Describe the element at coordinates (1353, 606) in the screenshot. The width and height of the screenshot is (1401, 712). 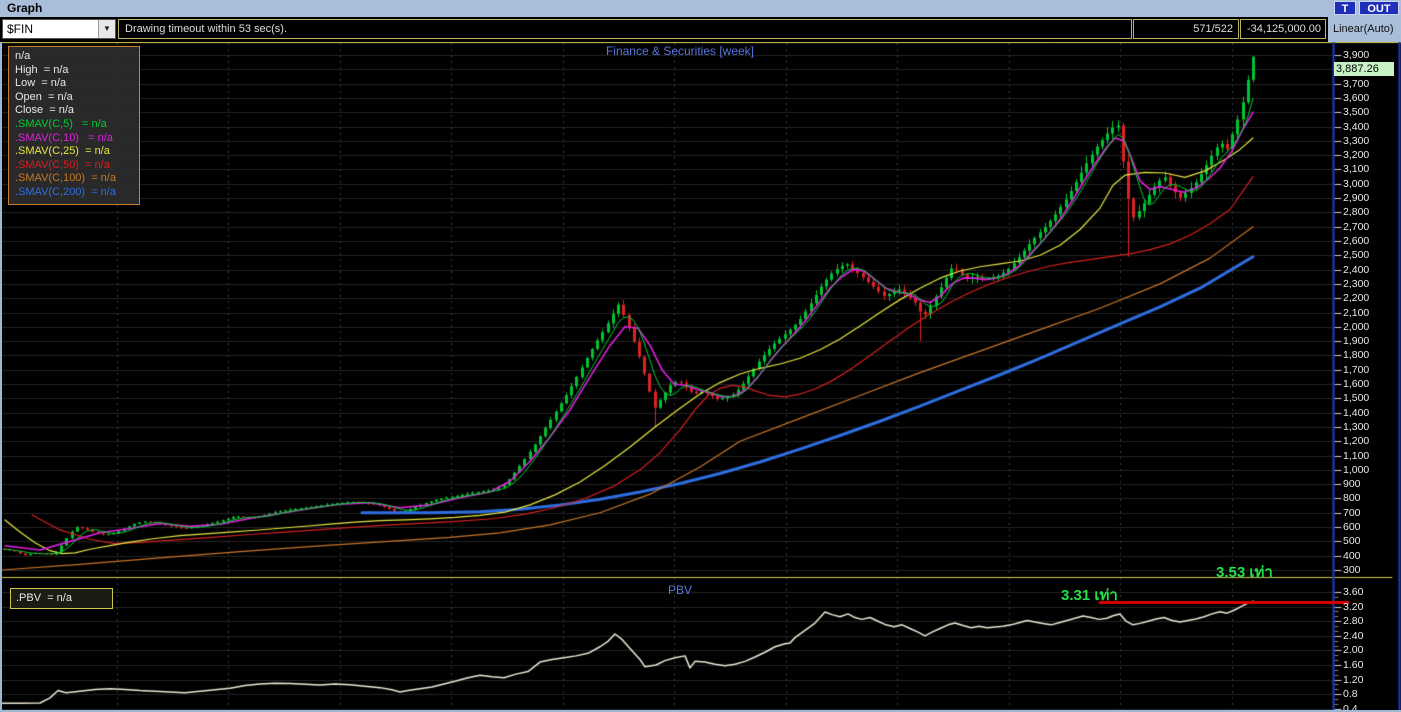
I see `y-axis-tick-label: 3.20` at that location.